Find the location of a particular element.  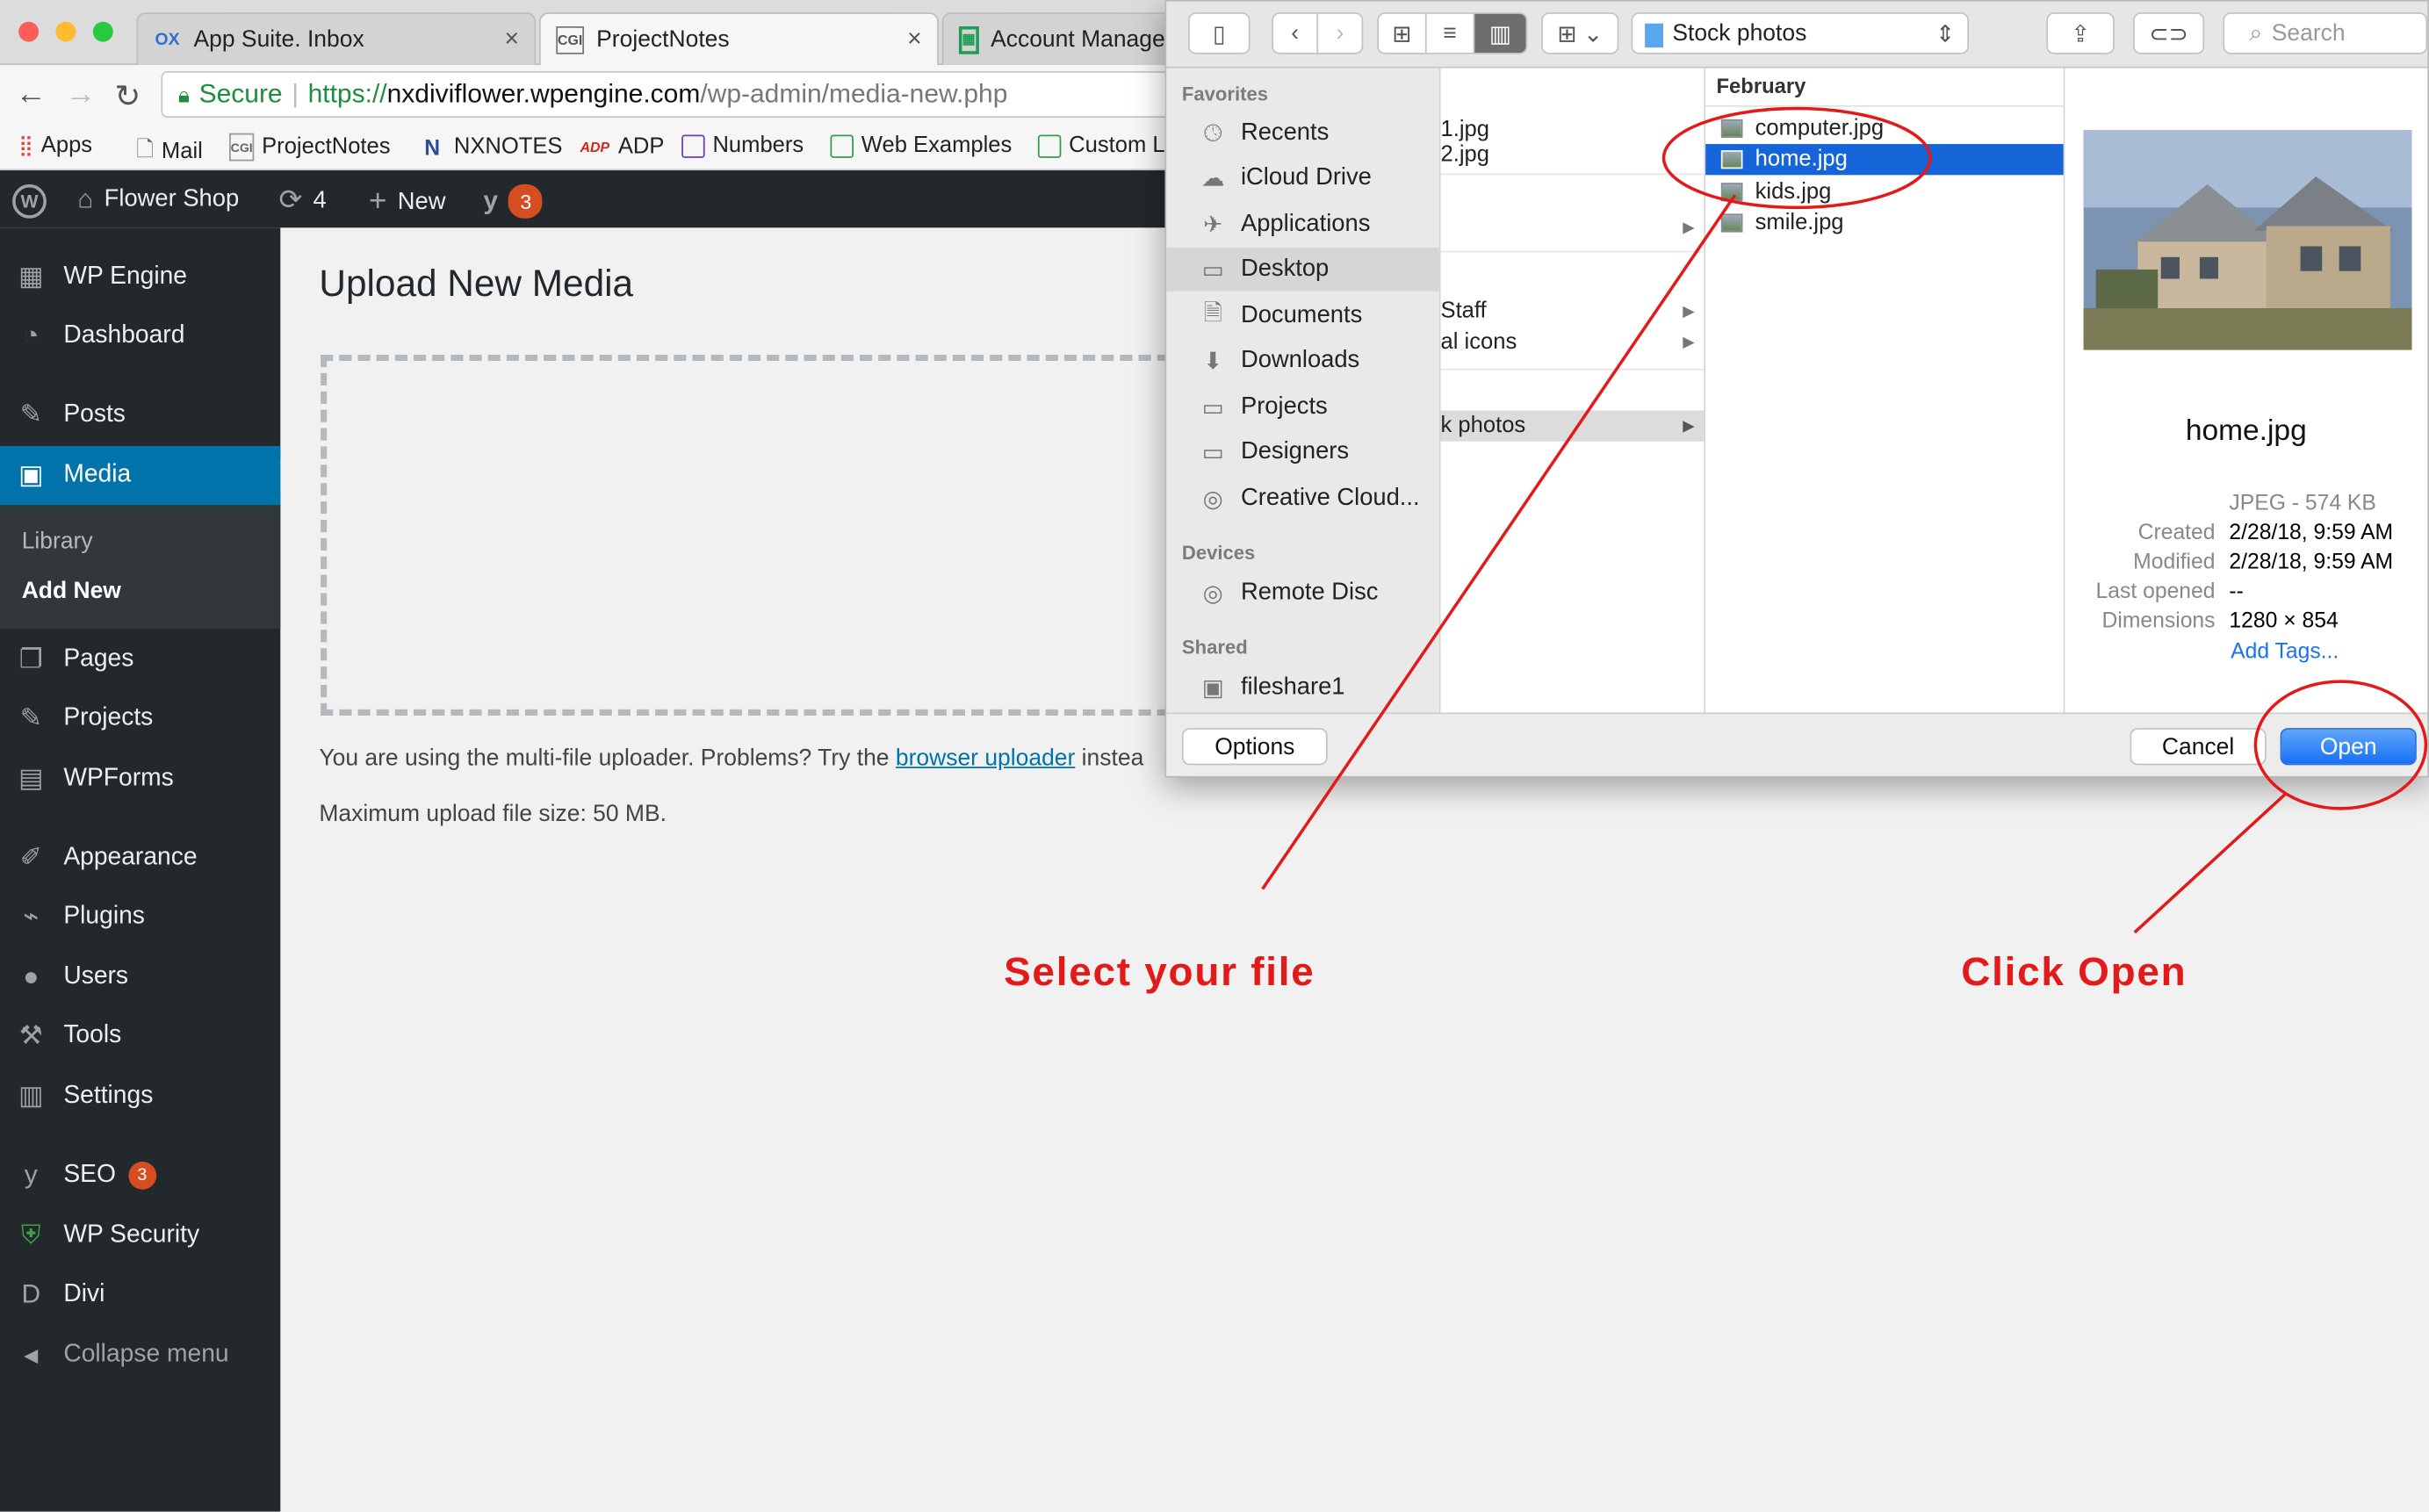

column-view-button: ▥ is located at coordinates (1500, 33).